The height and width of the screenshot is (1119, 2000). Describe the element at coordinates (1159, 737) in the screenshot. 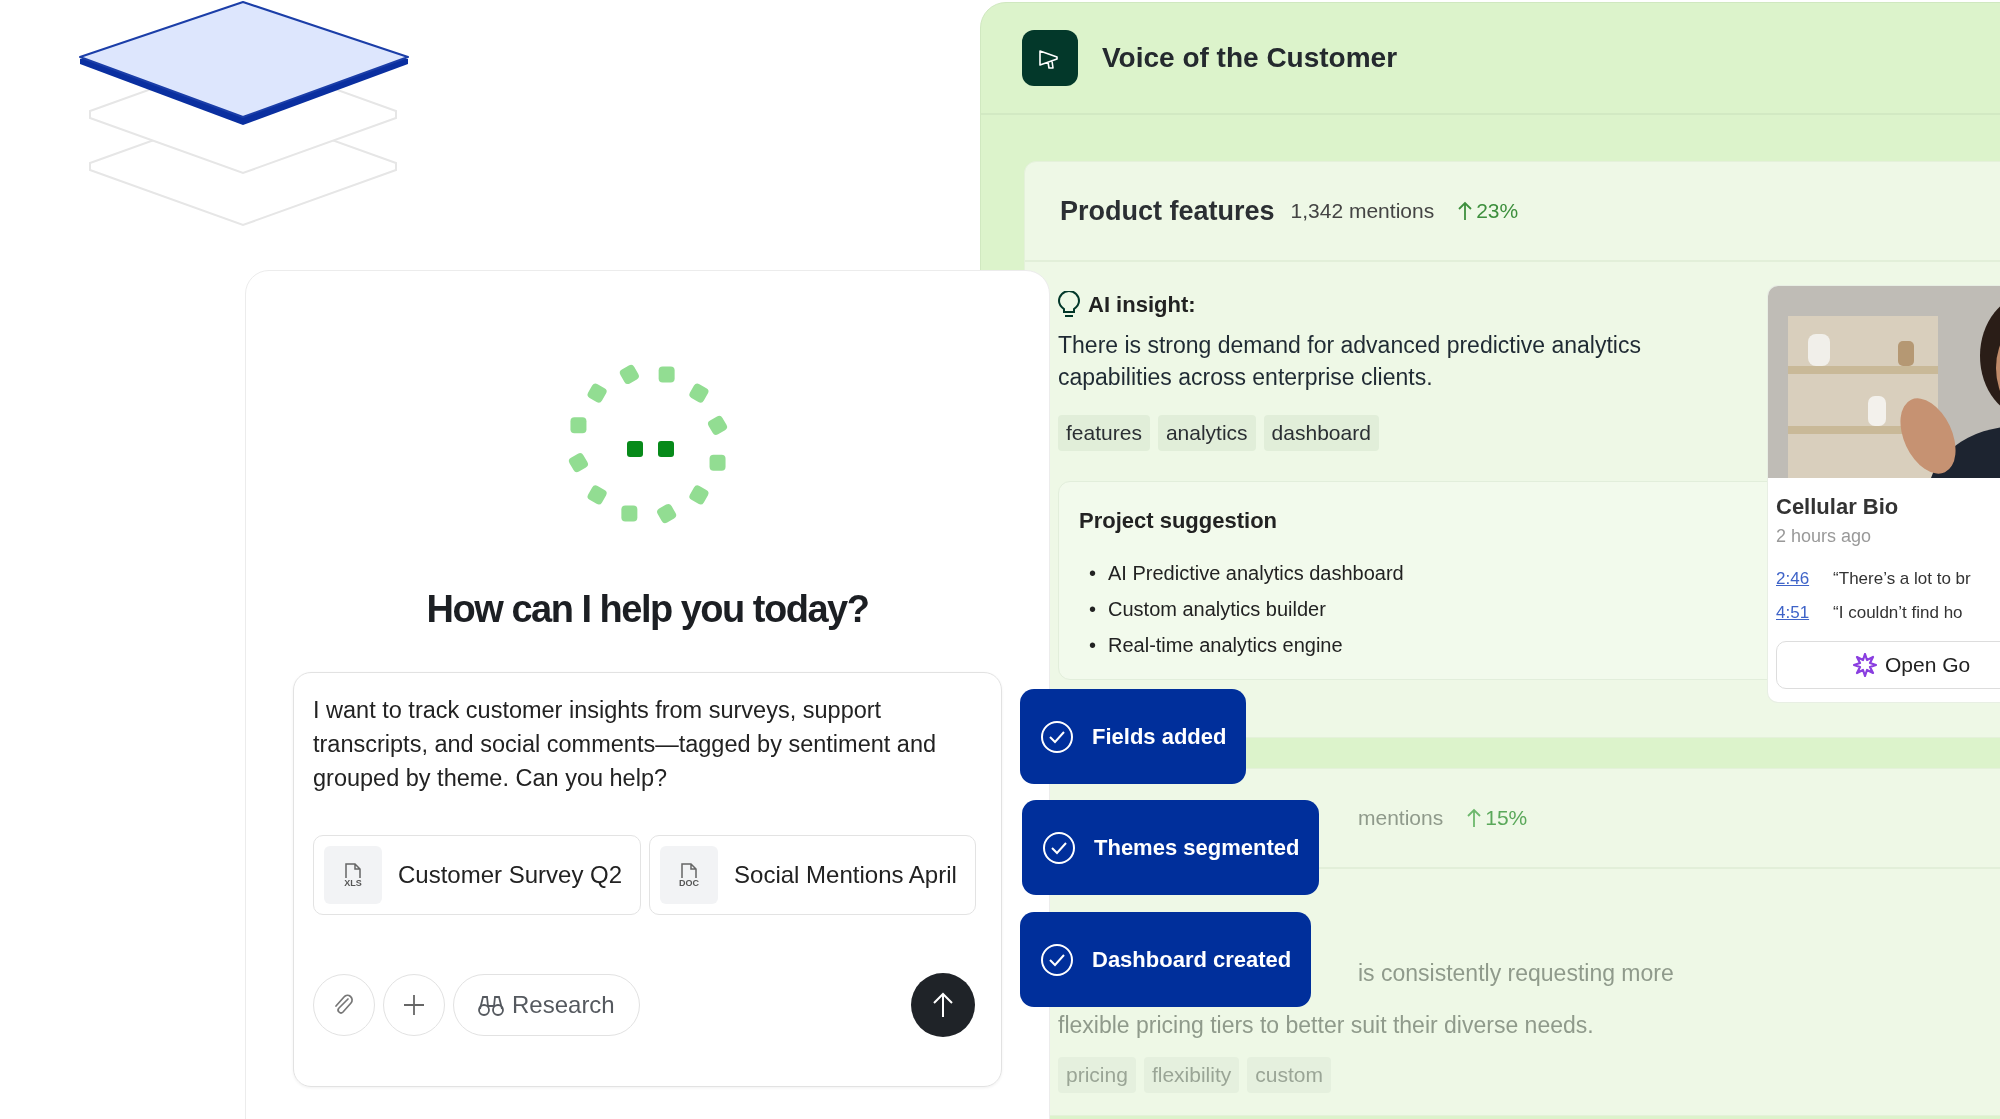

I see `toast-label: Fields added` at that location.